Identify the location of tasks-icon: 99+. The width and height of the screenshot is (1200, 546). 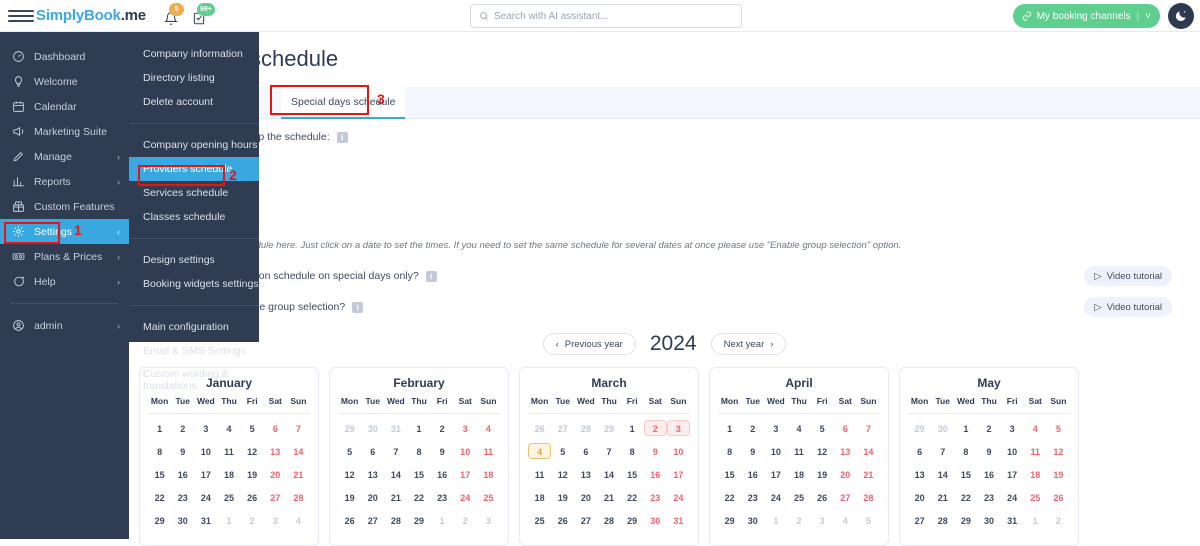
(202, 14).